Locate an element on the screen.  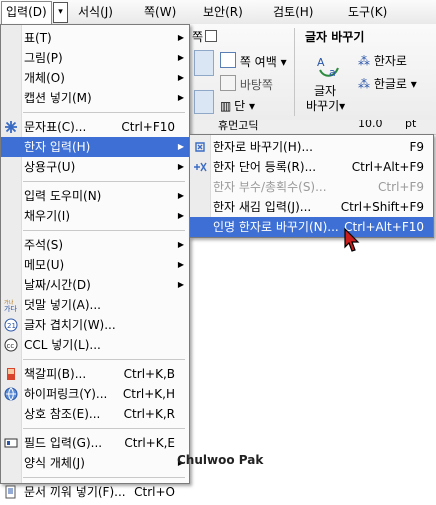
insert-doc-icon is located at coordinates (11, 492).